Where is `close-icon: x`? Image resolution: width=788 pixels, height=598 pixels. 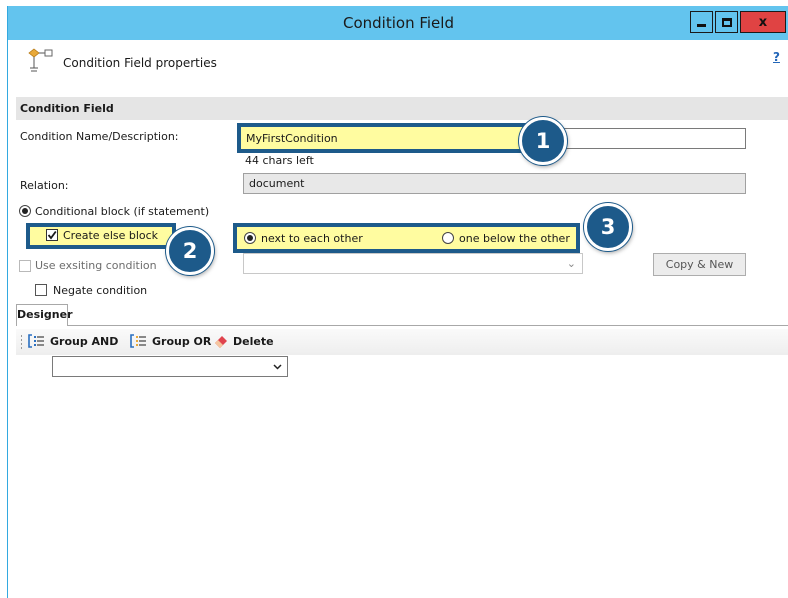 close-icon: x is located at coordinates (763, 22).